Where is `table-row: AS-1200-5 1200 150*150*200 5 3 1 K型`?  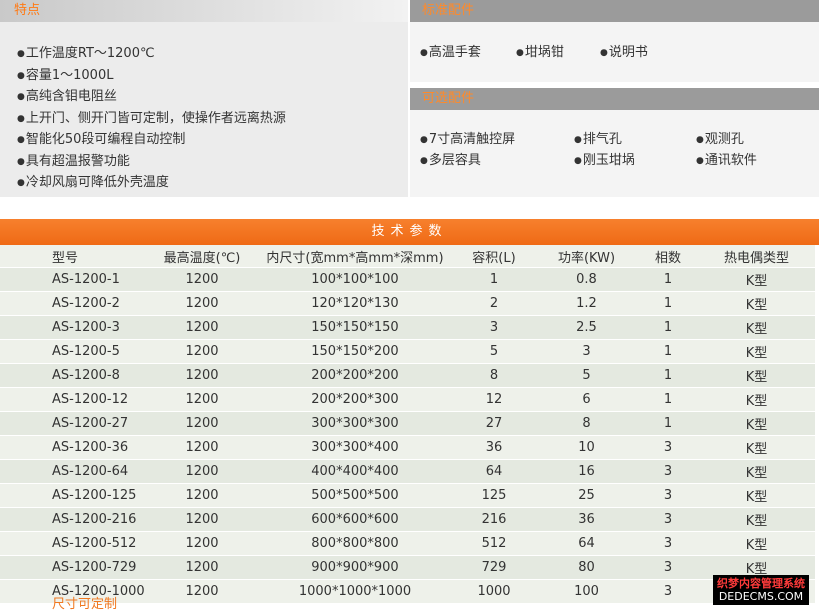
table-row: AS-1200-5 1200 150*150*200 5 3 1 K型 is located at coordinates (407, 351).